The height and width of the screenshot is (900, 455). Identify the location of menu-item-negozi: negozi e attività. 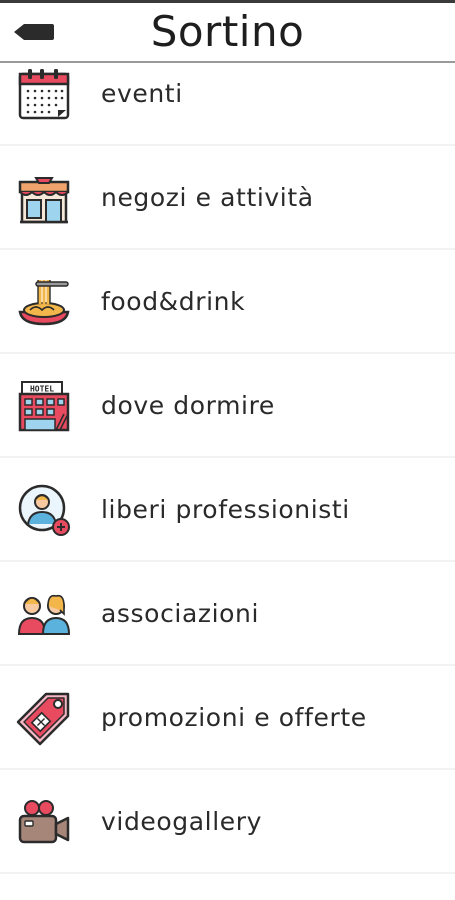
(227, 198).